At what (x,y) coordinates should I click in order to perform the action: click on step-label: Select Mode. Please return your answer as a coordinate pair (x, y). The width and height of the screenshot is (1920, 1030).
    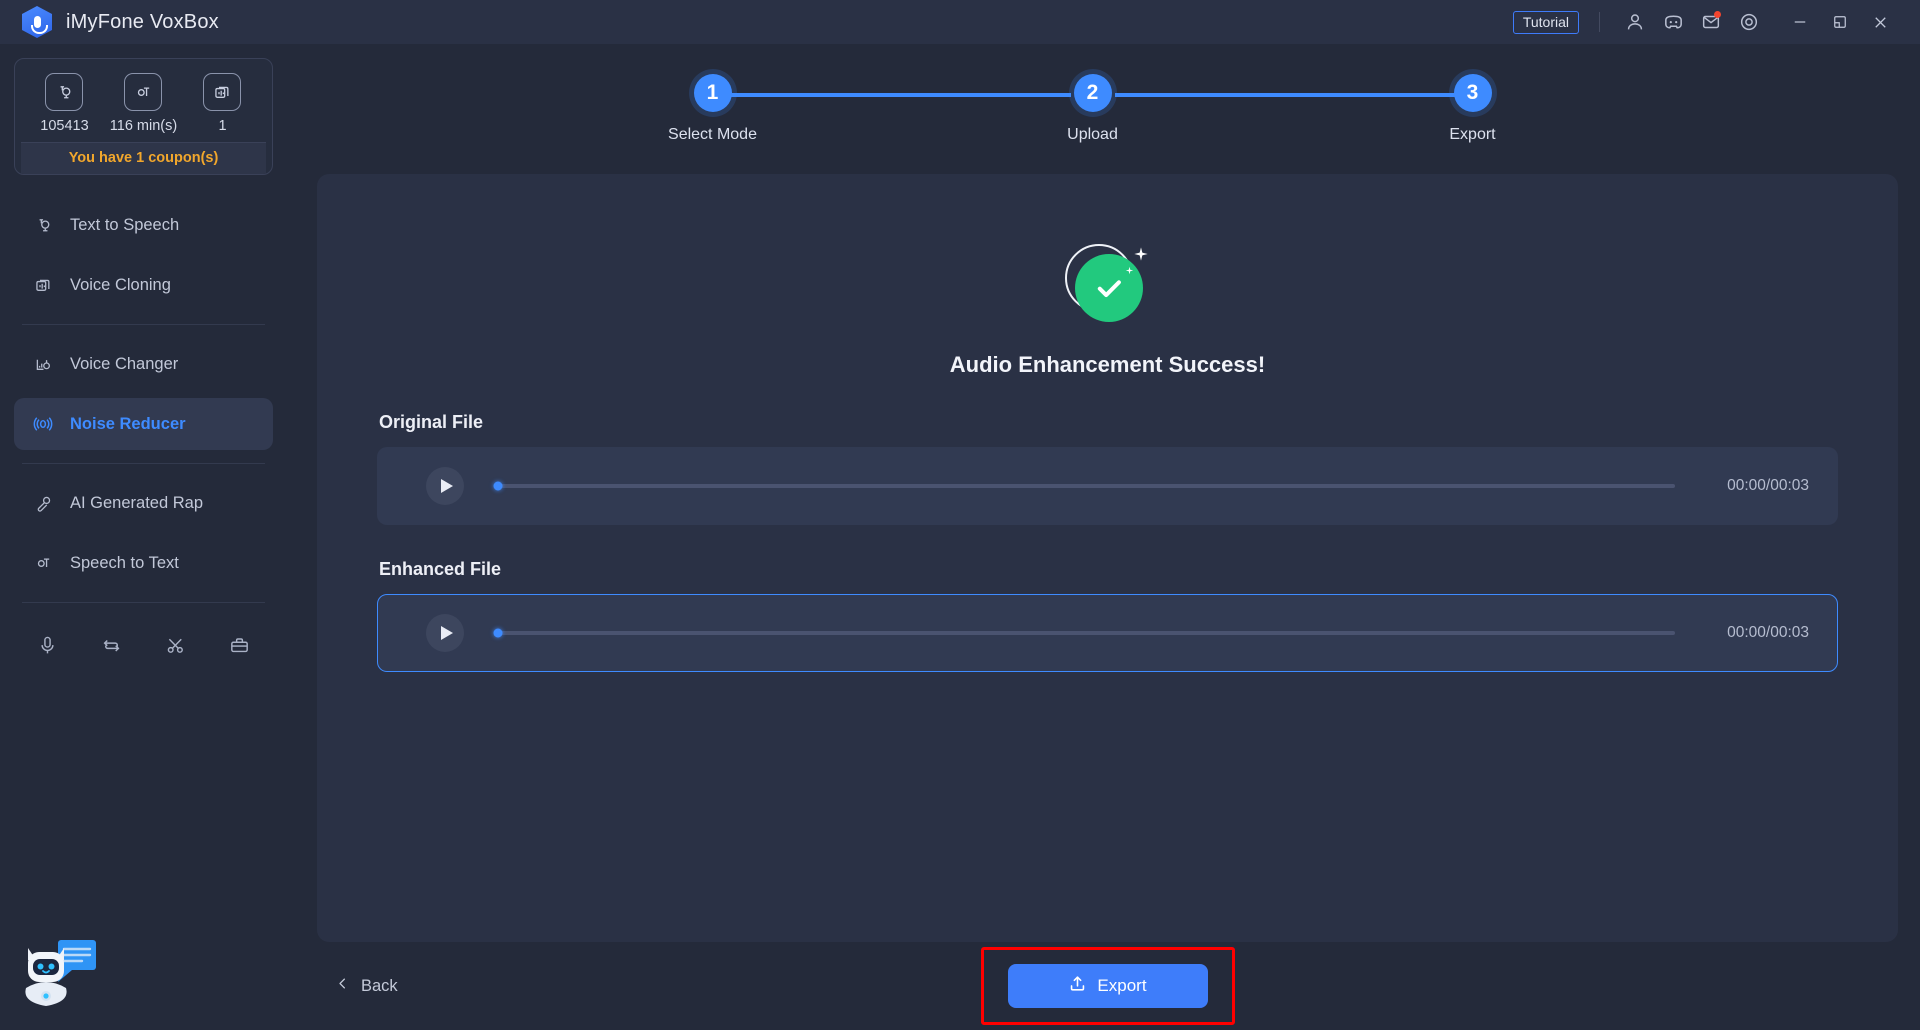
    Looking at the image, I should click on (712, 134).